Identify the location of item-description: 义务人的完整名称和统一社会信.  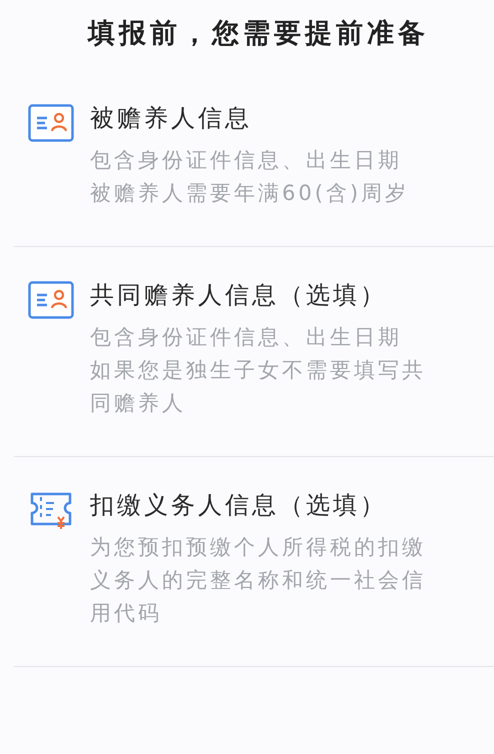
(258, 580).